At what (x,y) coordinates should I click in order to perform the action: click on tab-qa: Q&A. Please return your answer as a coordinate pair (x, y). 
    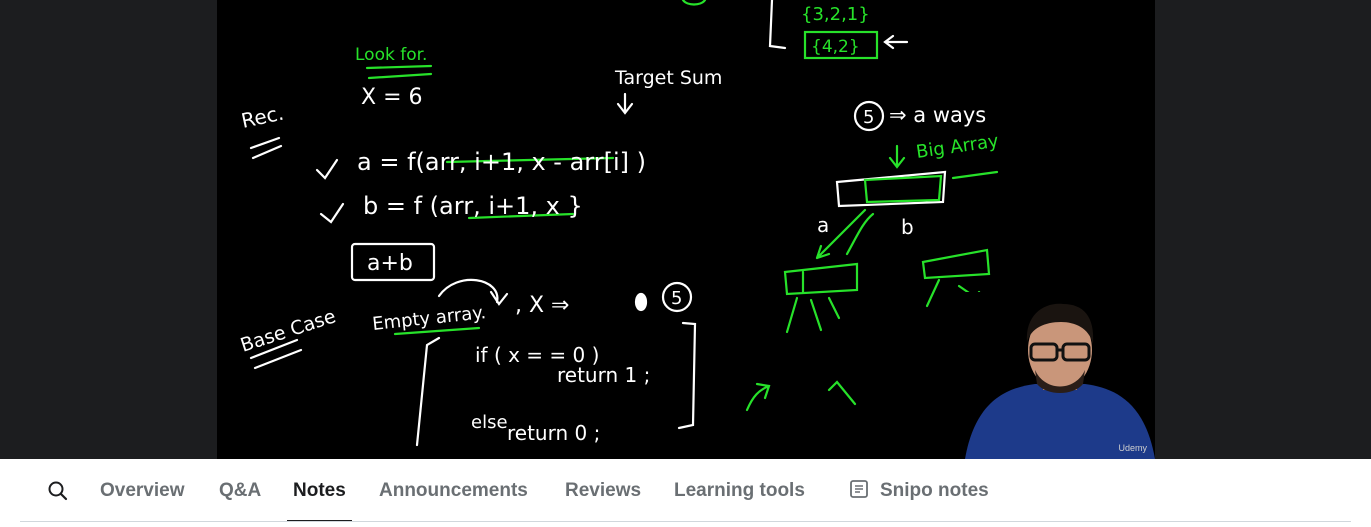
    Looking at the image, I should click on (240, 491).